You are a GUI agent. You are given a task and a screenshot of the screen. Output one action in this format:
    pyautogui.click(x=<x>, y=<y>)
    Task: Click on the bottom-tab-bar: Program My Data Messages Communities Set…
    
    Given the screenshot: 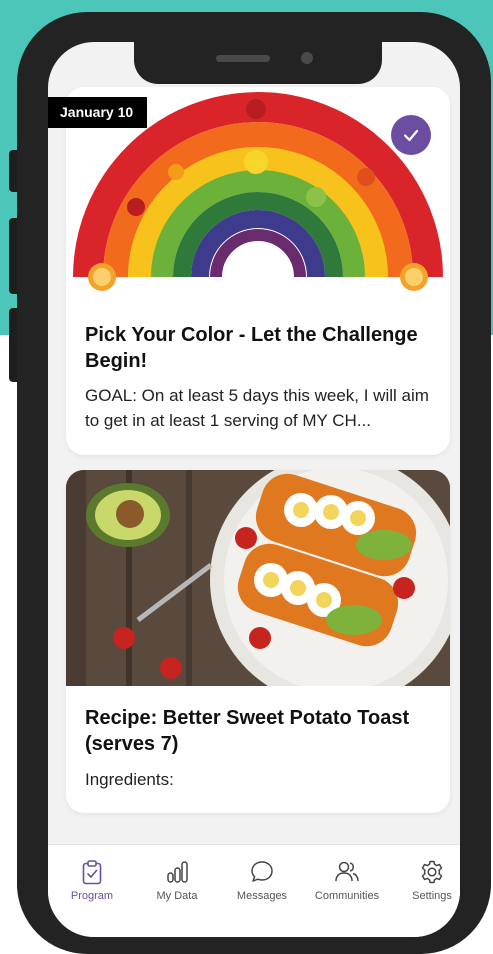 What is the action you would take?
    pyautogui.click(x=254, y=890)
    